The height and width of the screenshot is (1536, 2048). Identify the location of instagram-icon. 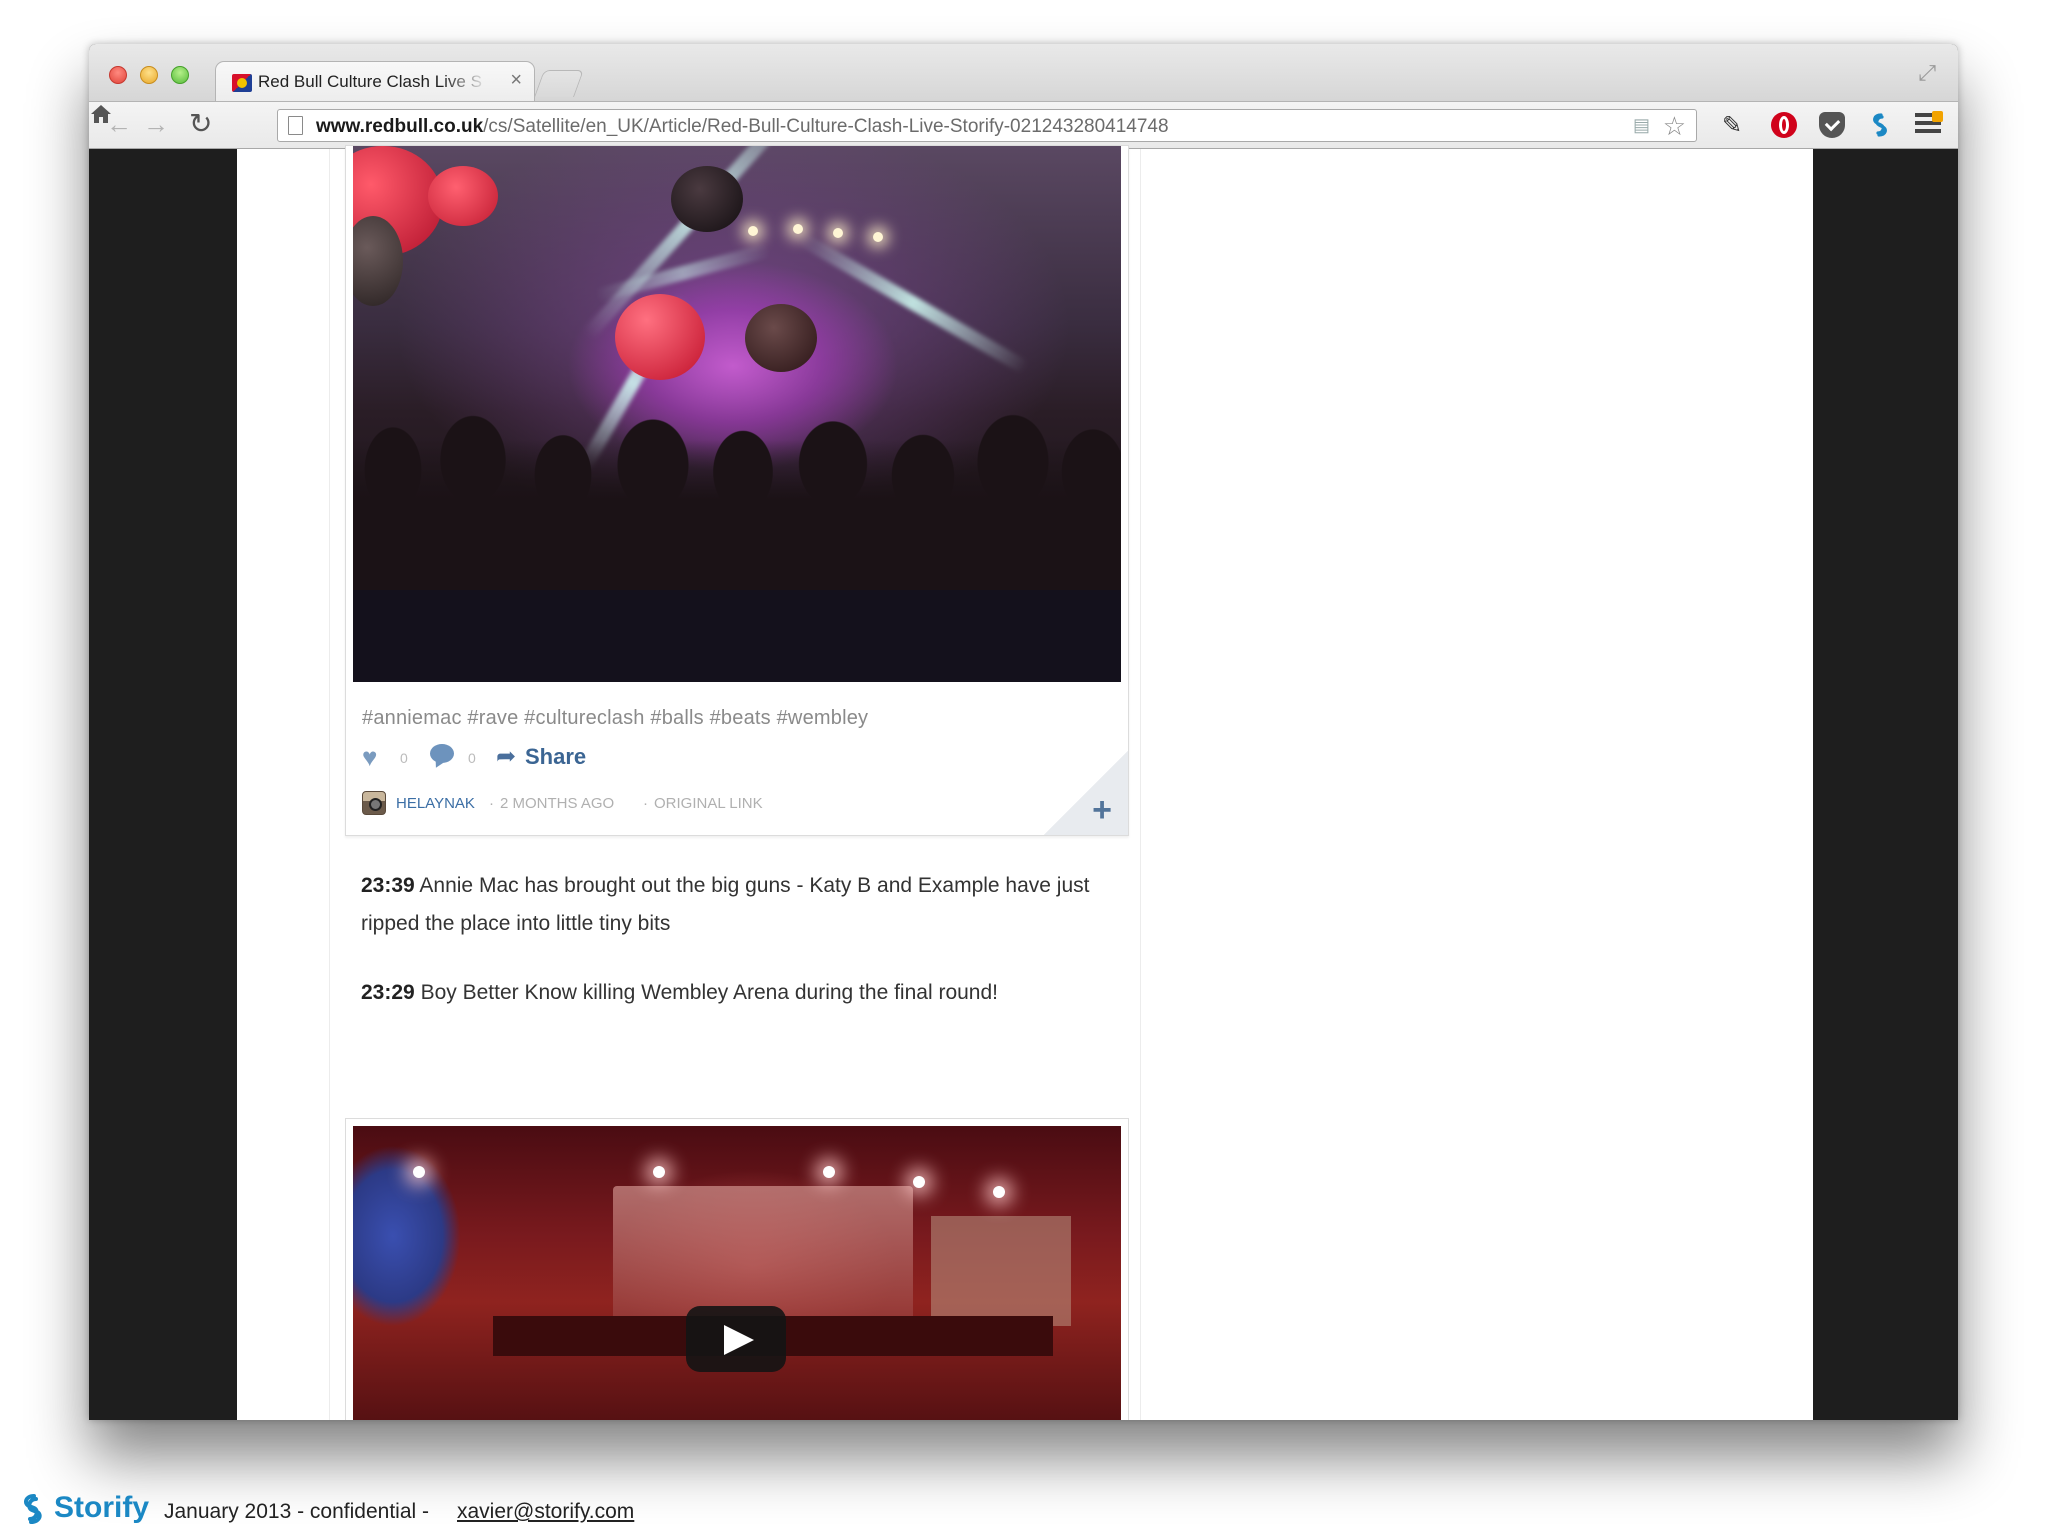
(374, 803).